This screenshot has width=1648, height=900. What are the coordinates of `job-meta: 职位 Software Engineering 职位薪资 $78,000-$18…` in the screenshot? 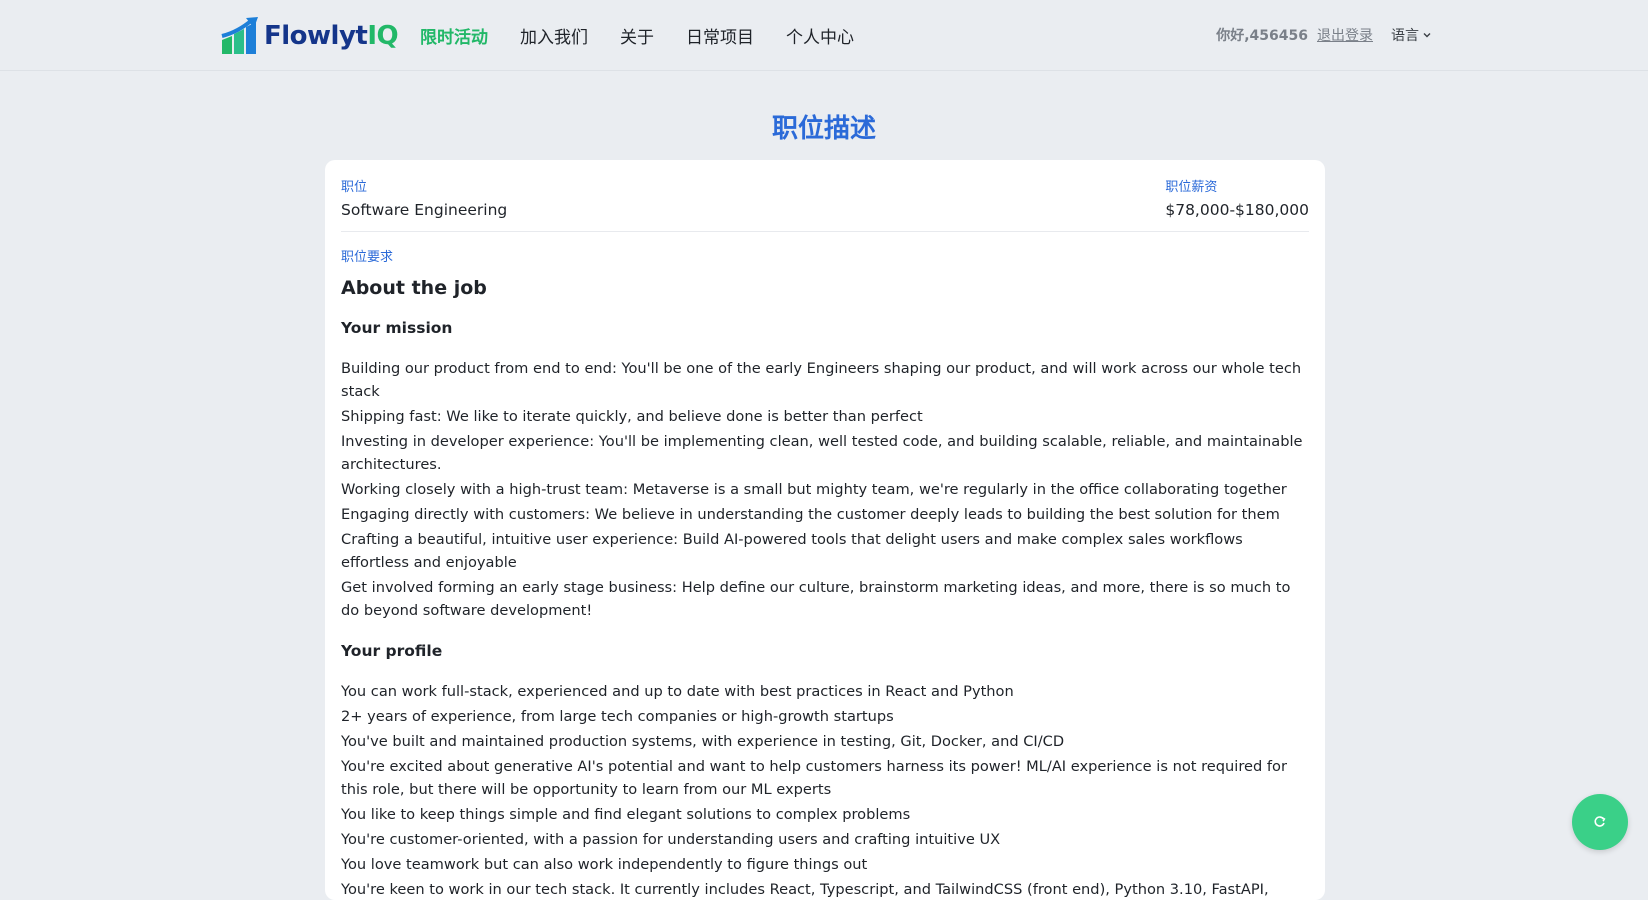 It's located at (825, 204).